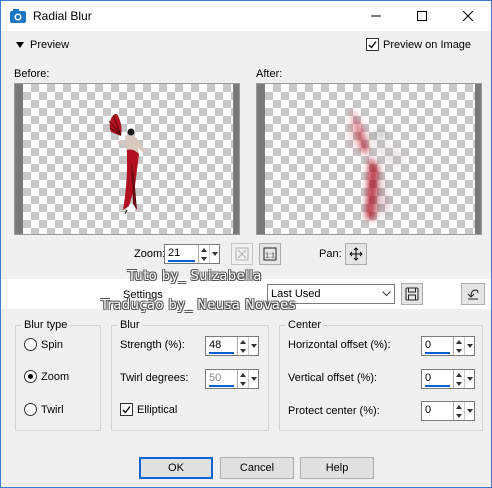 The height and width of the screenshot is (488, 492). I want to click on zoom-label: Zoom:, so click(150, 254).